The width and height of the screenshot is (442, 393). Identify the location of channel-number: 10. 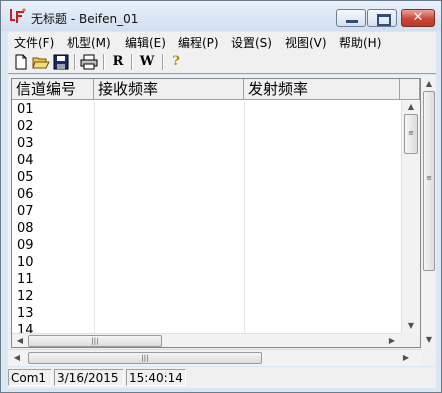
(25, 262).